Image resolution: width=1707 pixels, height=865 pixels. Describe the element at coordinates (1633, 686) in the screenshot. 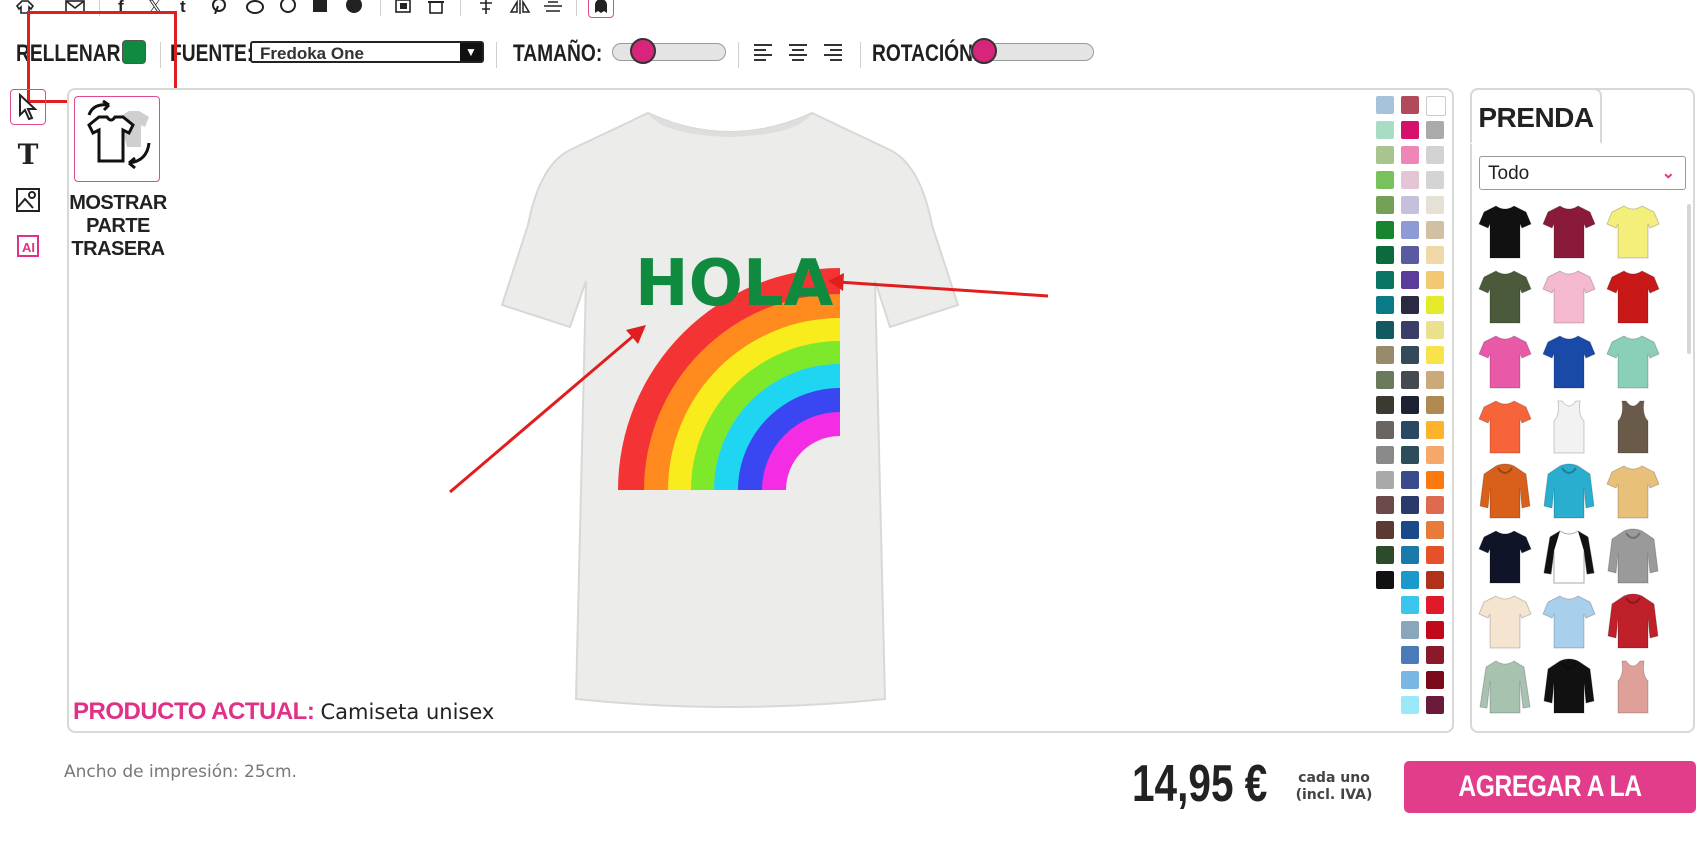

I see `product-thumb-rose-tank` at that location.